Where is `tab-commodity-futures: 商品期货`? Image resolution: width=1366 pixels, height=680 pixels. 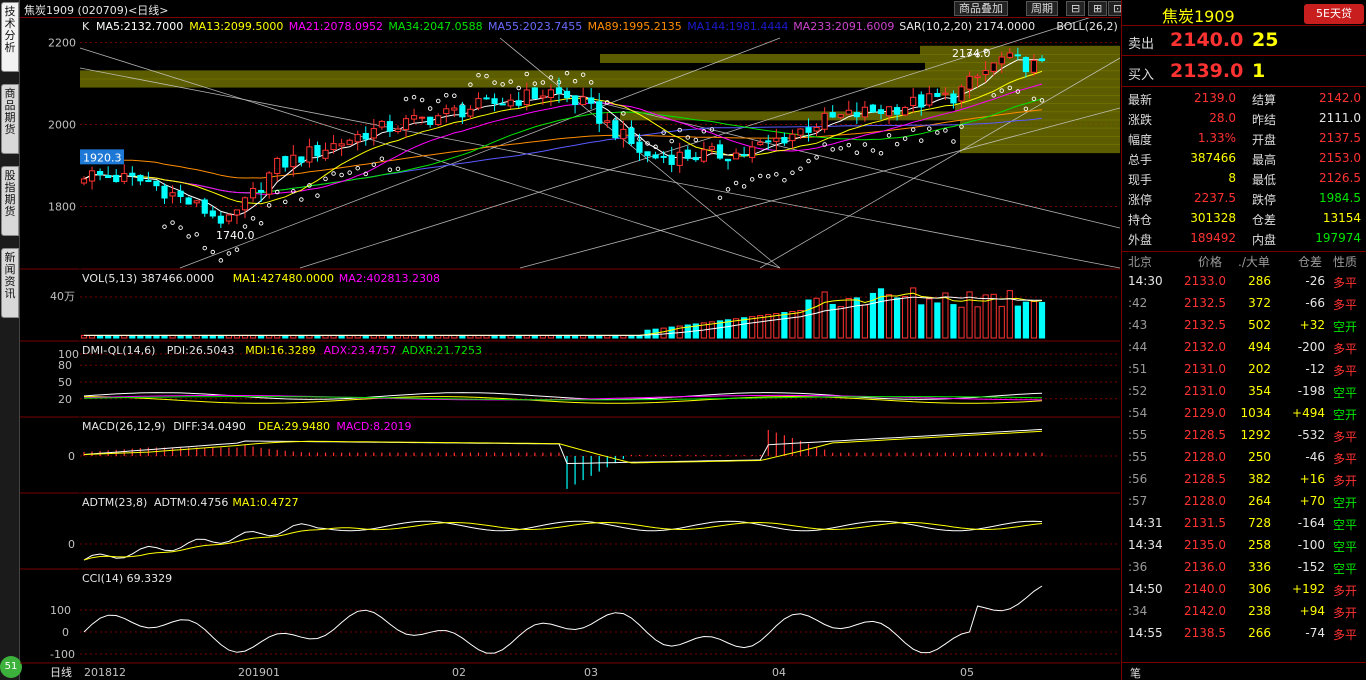 tab-commodity-futures: 商品期货 is located at coordinates (10, 119).